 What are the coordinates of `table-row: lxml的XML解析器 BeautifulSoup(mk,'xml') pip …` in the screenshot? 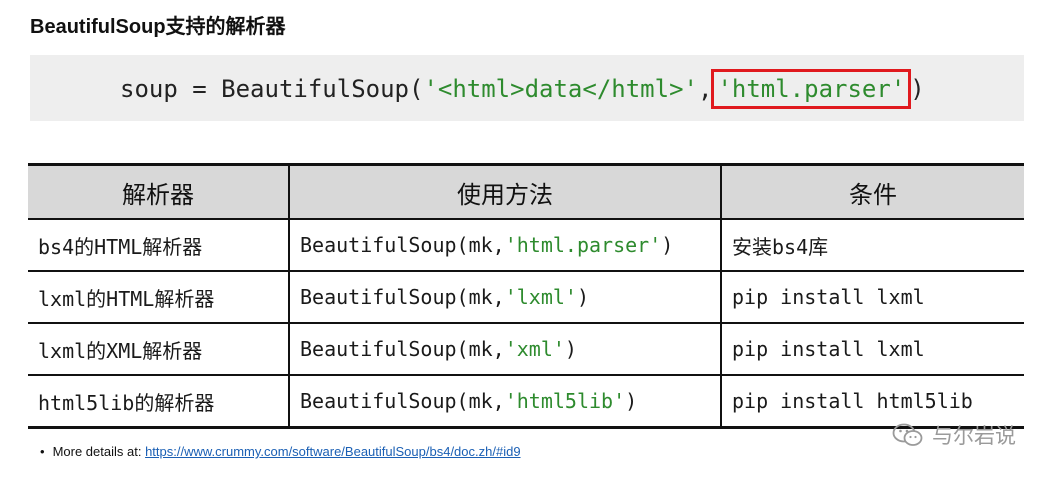 It's located at (526, 349).